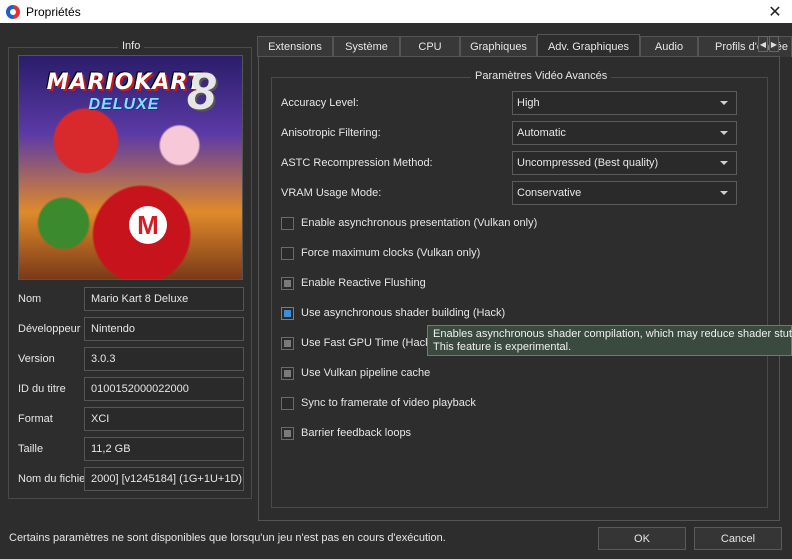  Describe the element at coordinates (366, 46) in the screenshot. I see `tab-system: Système` at that location.